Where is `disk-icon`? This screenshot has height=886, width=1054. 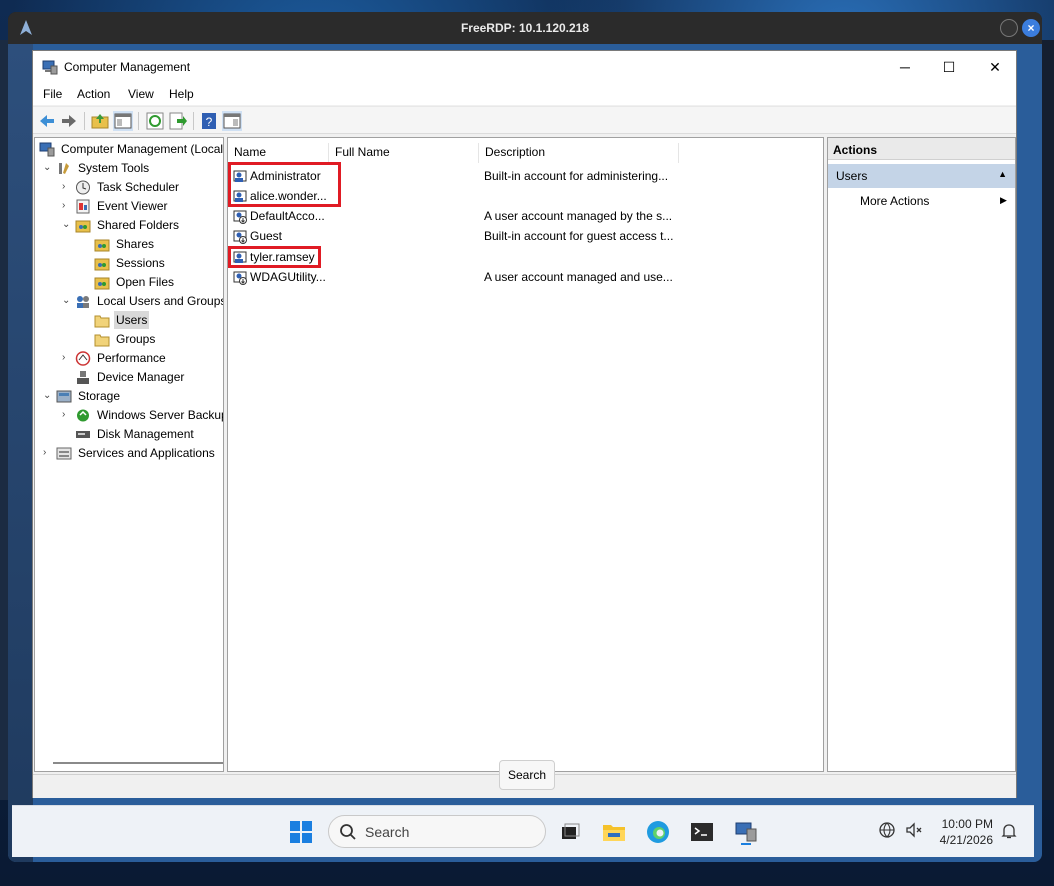
disk-icon is located at coordinates (83, 434).